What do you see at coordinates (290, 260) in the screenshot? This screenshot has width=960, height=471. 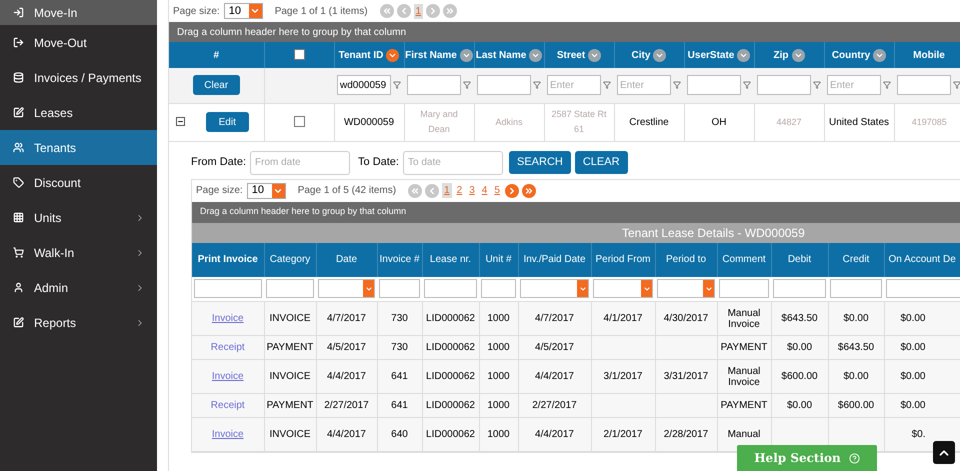 I see `column-header: Category` at bounding box center [290, 260].